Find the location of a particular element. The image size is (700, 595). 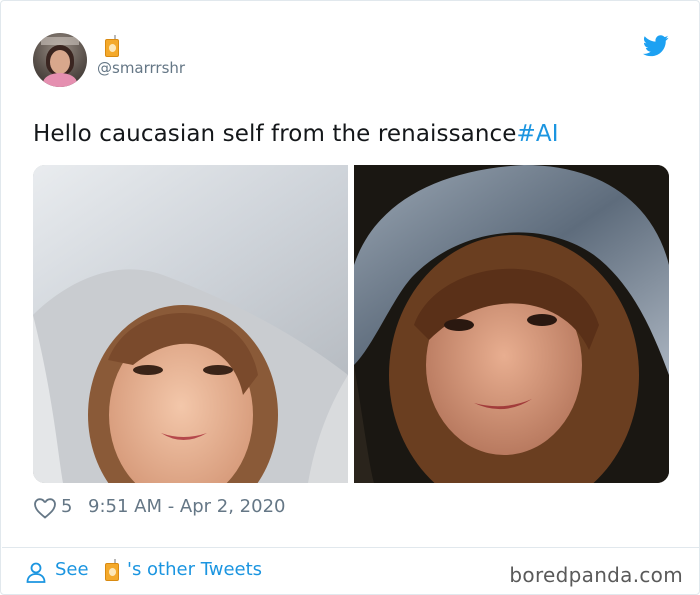

watermark: boredpanda.com is located at coordinates (596, 575).